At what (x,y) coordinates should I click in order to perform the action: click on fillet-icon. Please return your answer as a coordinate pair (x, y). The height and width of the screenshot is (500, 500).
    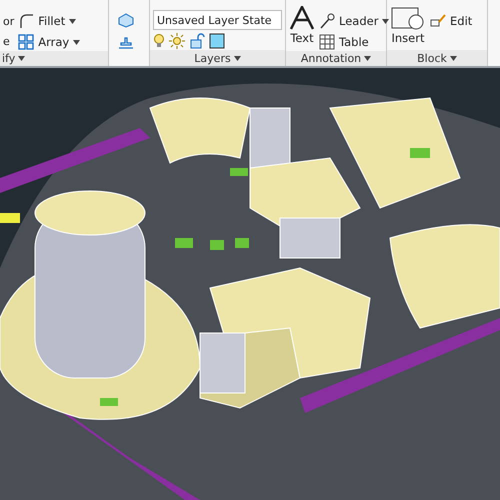
    Looking at the image, I should click on (26, 21).